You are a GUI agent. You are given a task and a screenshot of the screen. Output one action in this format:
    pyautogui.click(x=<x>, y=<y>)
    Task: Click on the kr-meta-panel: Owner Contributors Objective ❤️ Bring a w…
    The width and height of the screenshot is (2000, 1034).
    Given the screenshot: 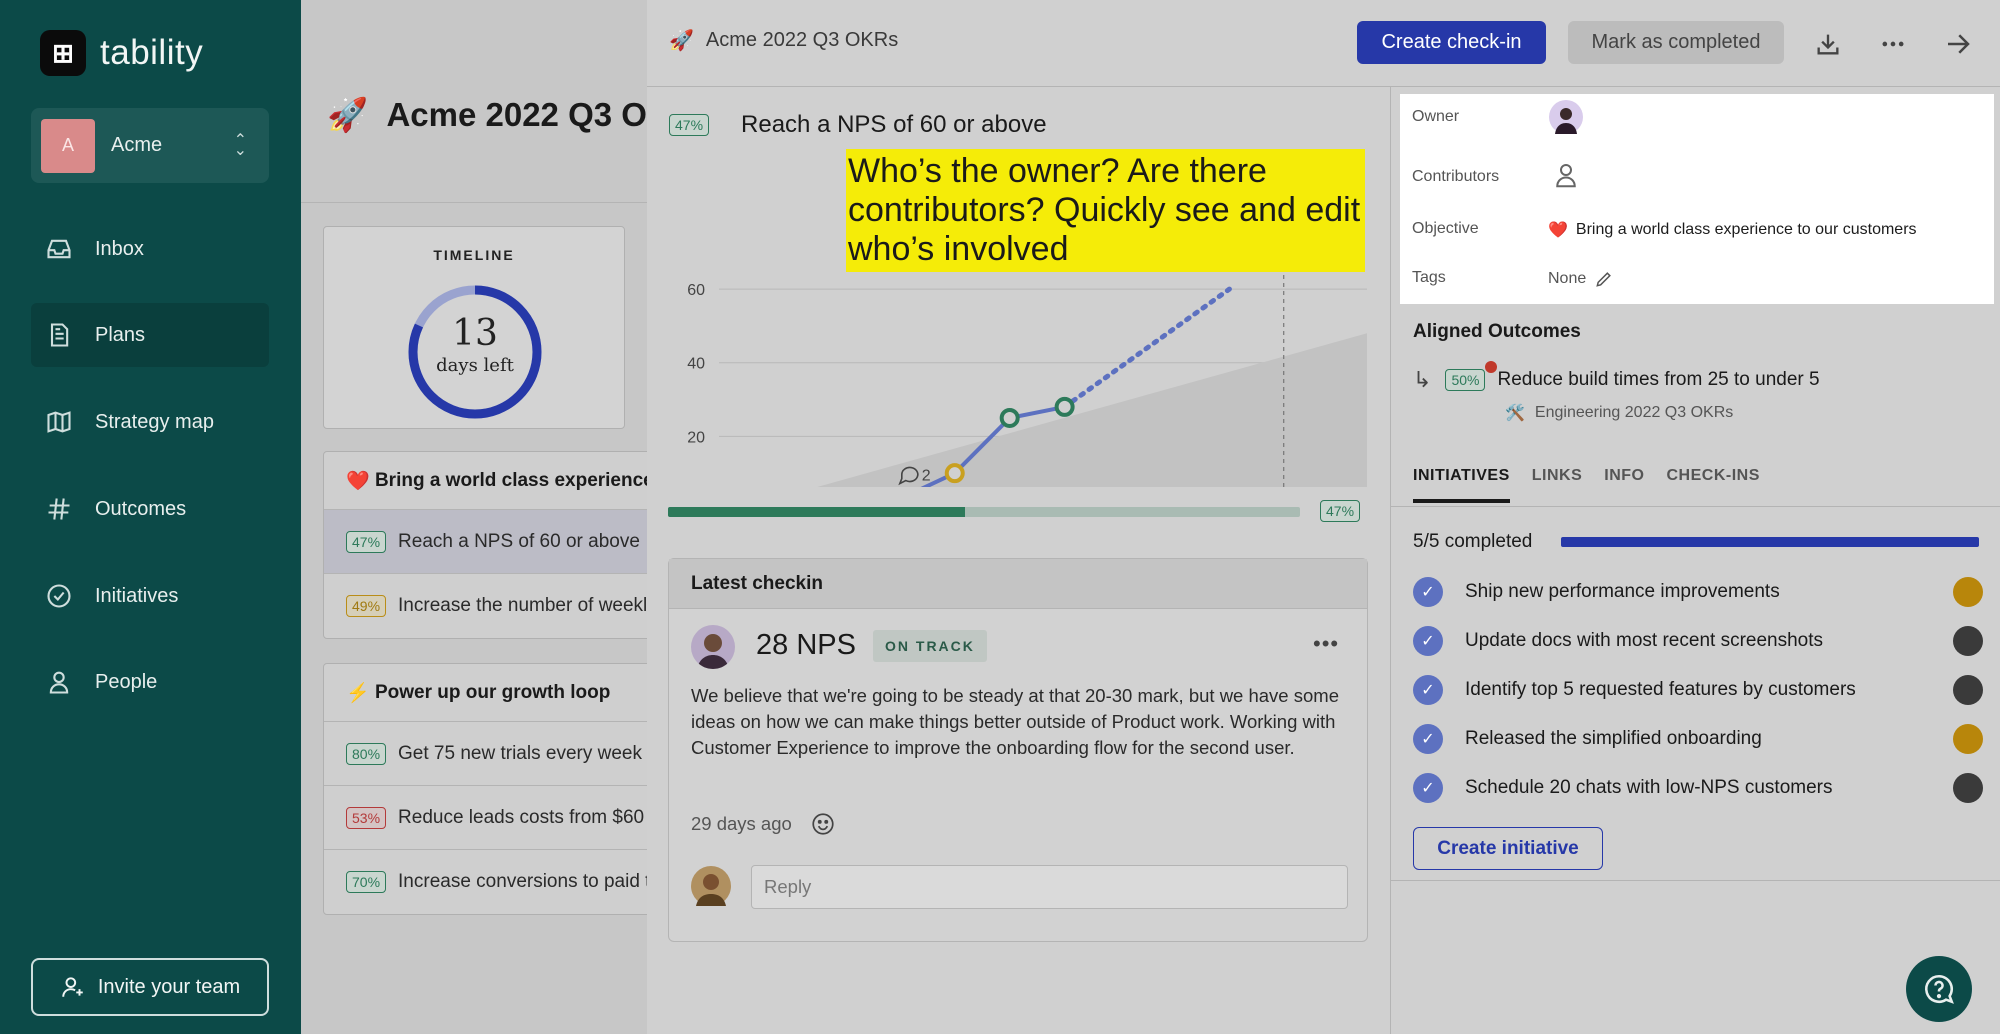 What is the action you would take?
    pyautogui.click(x=1697, y=199)
    